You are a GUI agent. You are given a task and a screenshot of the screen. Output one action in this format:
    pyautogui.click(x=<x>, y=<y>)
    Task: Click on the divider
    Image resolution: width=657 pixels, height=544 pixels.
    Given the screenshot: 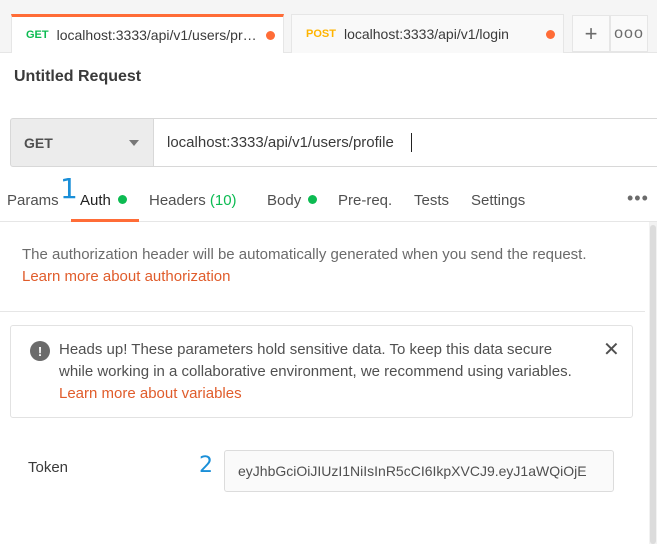 What is the action you would take?
    pyautogui.click(x=322, y=311)
    